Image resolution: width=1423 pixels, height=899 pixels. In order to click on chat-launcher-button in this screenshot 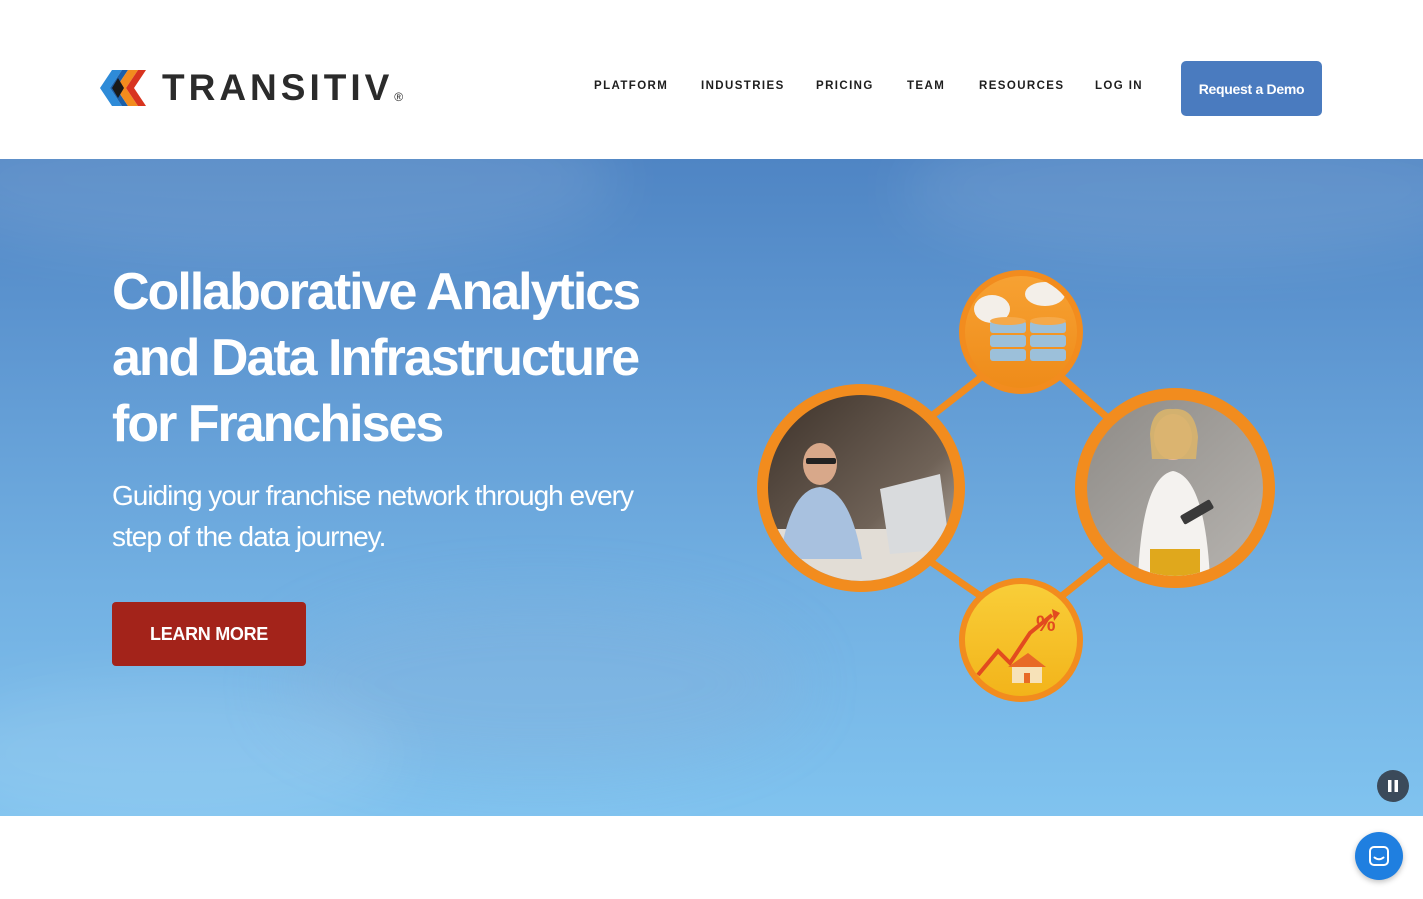, I will do `click(1379, 856)`.